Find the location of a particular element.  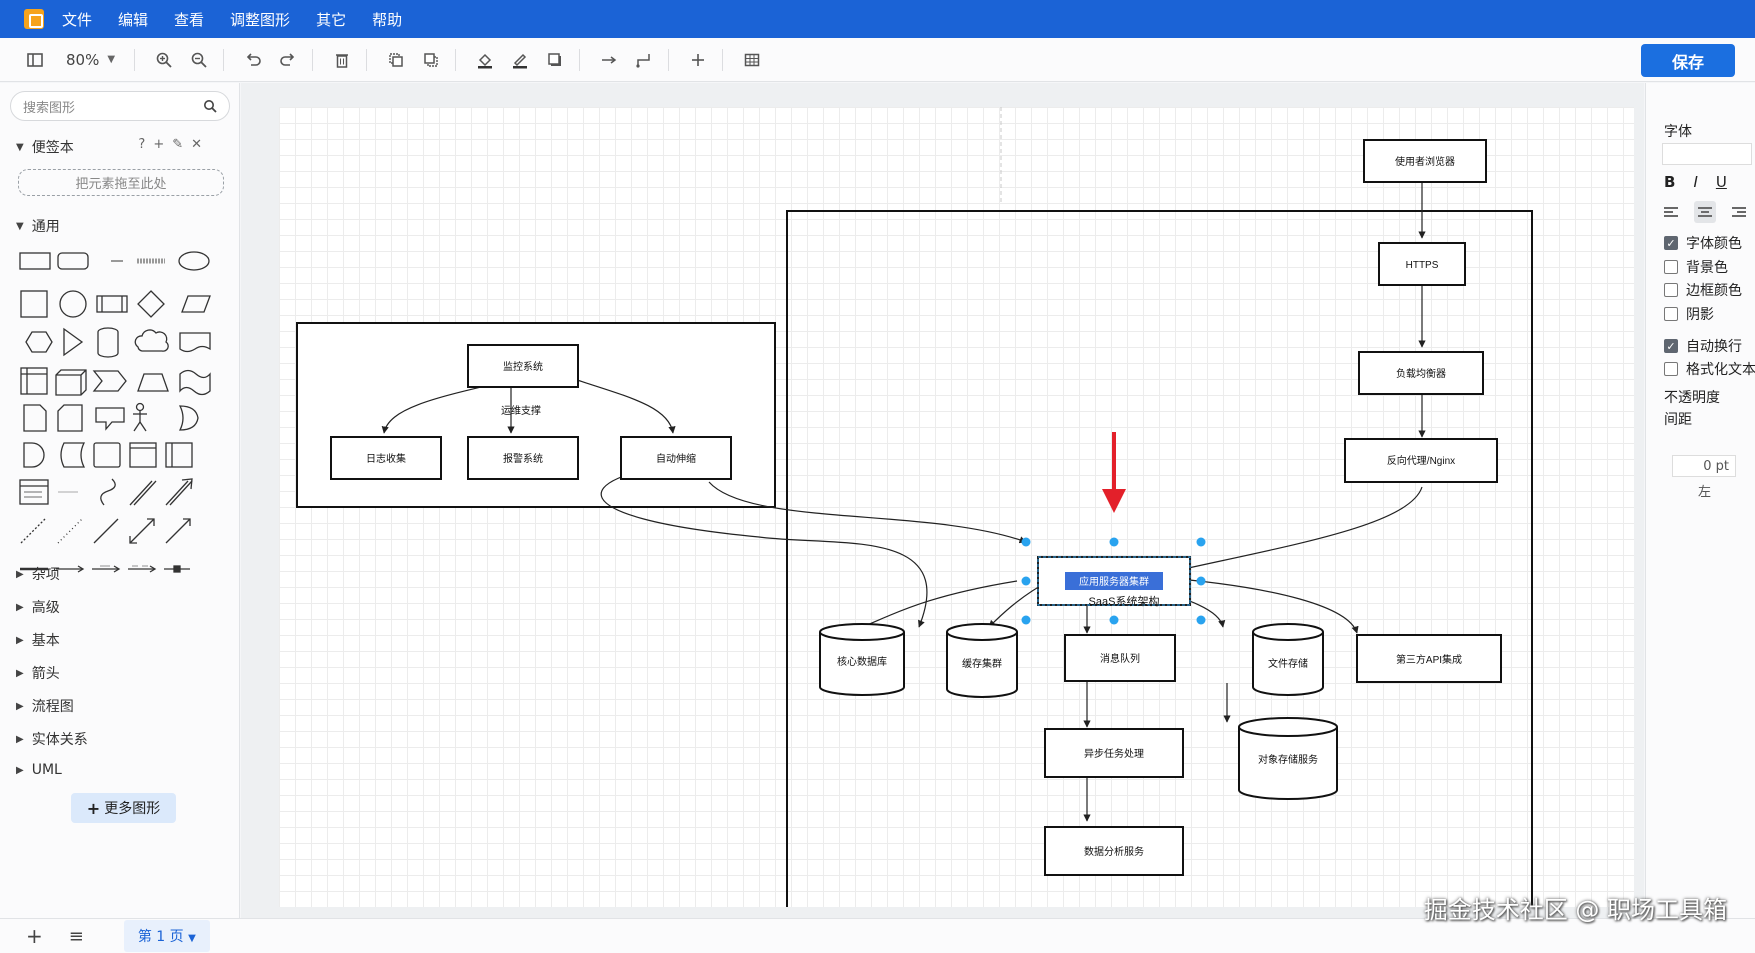

section-basic: ▶ 基本 is located at coordinates (38, 640).